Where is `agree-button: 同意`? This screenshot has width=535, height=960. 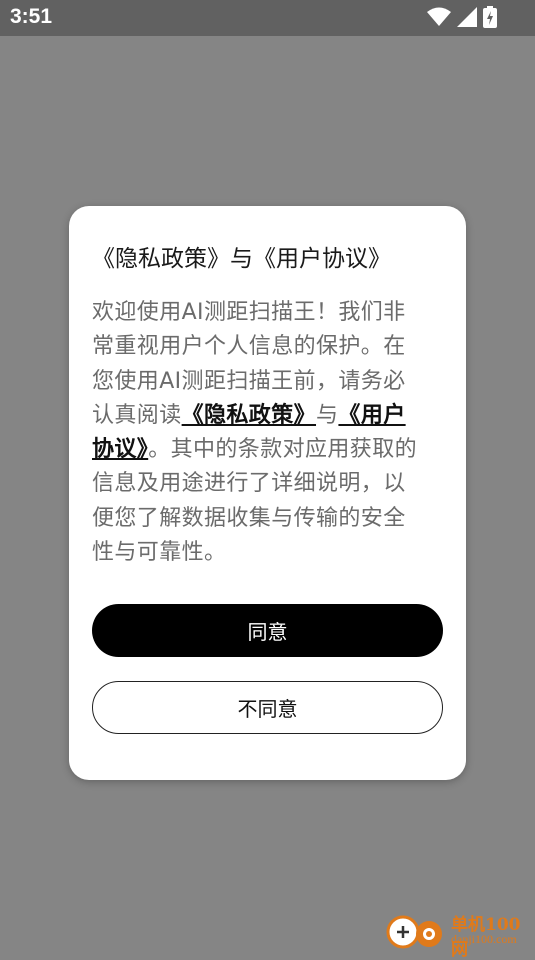
agree-button: 同意 is located at coordinates (267, 630).